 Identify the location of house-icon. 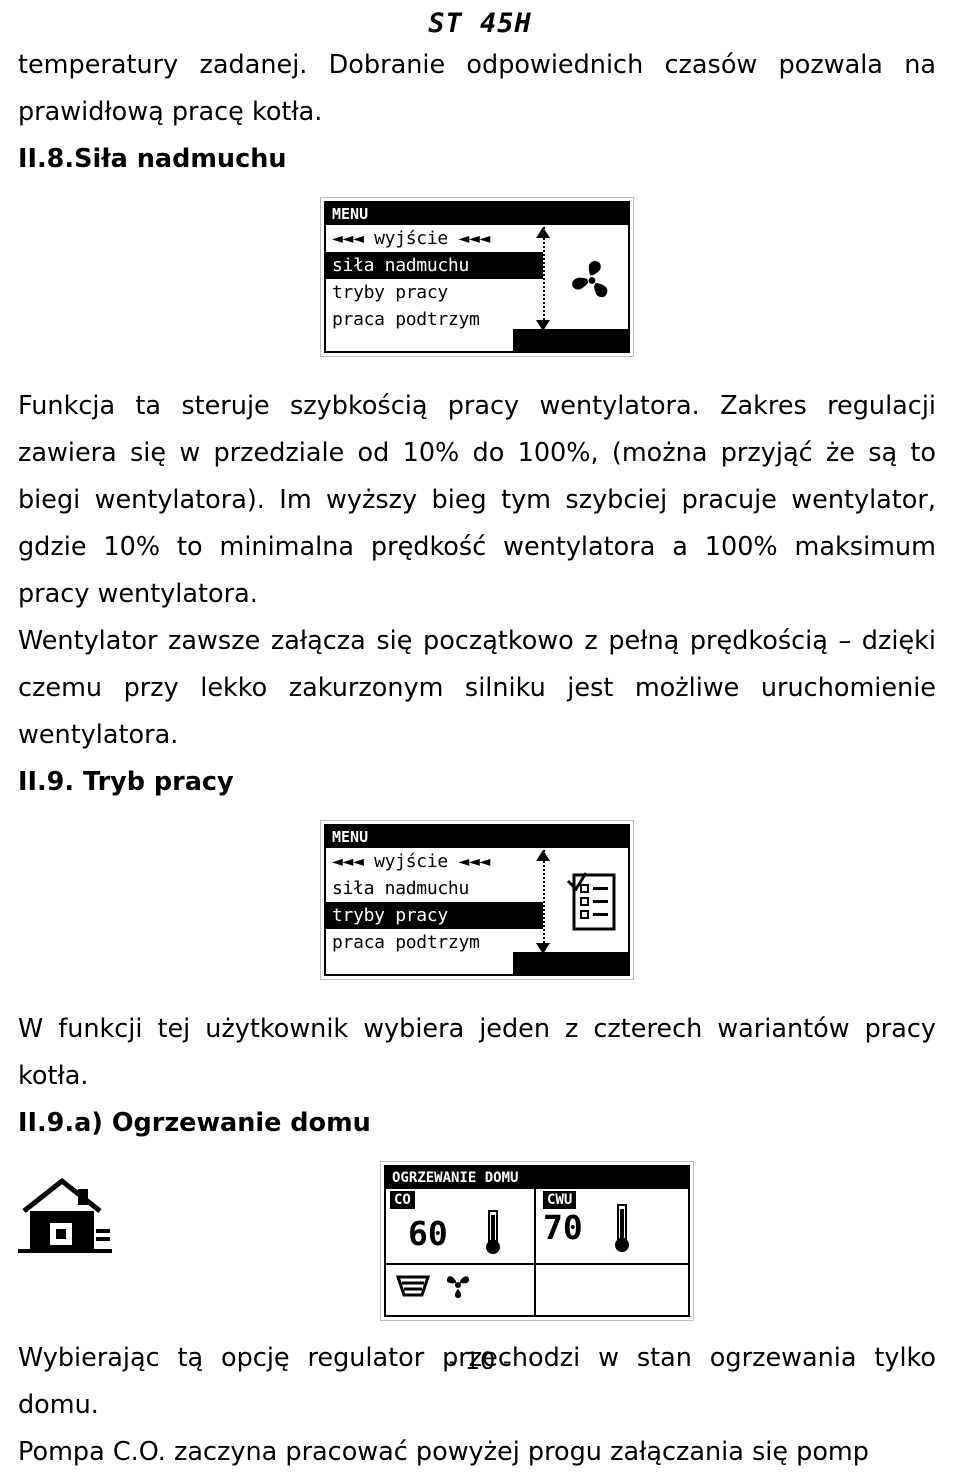
(65, 1215).